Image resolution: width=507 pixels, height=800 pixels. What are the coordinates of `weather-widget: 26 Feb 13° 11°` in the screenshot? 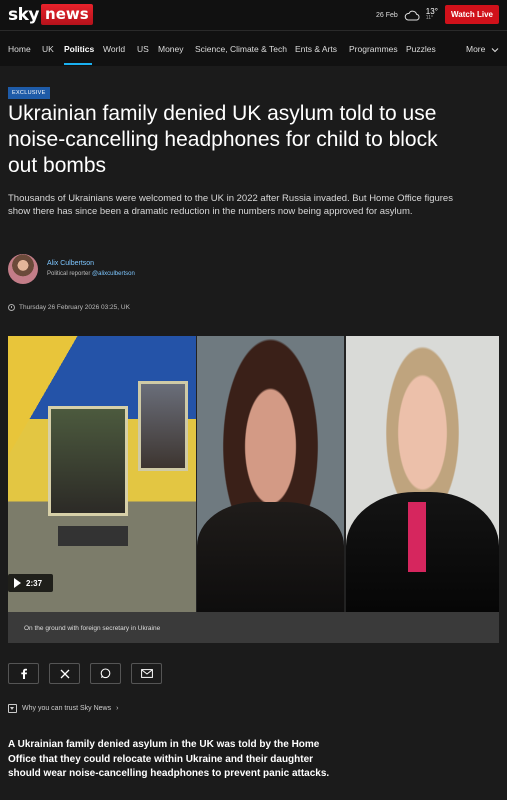 It's located at (407, 15).